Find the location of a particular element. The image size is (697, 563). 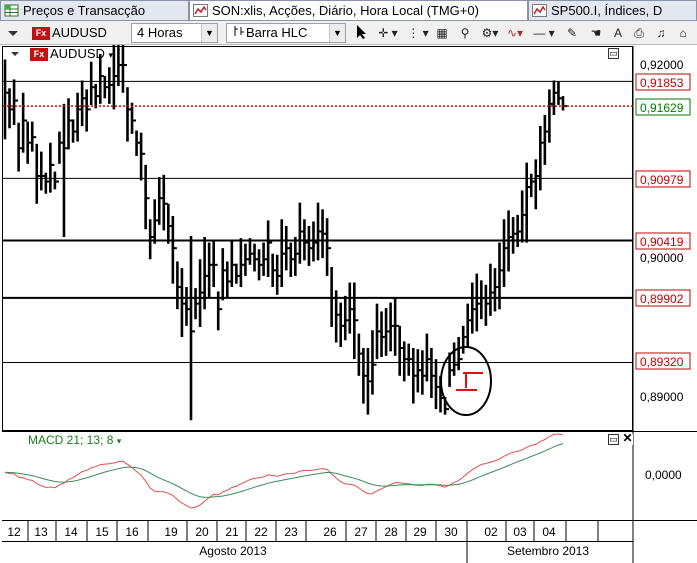

day-label: 23 is located at coordinates (291, 532).